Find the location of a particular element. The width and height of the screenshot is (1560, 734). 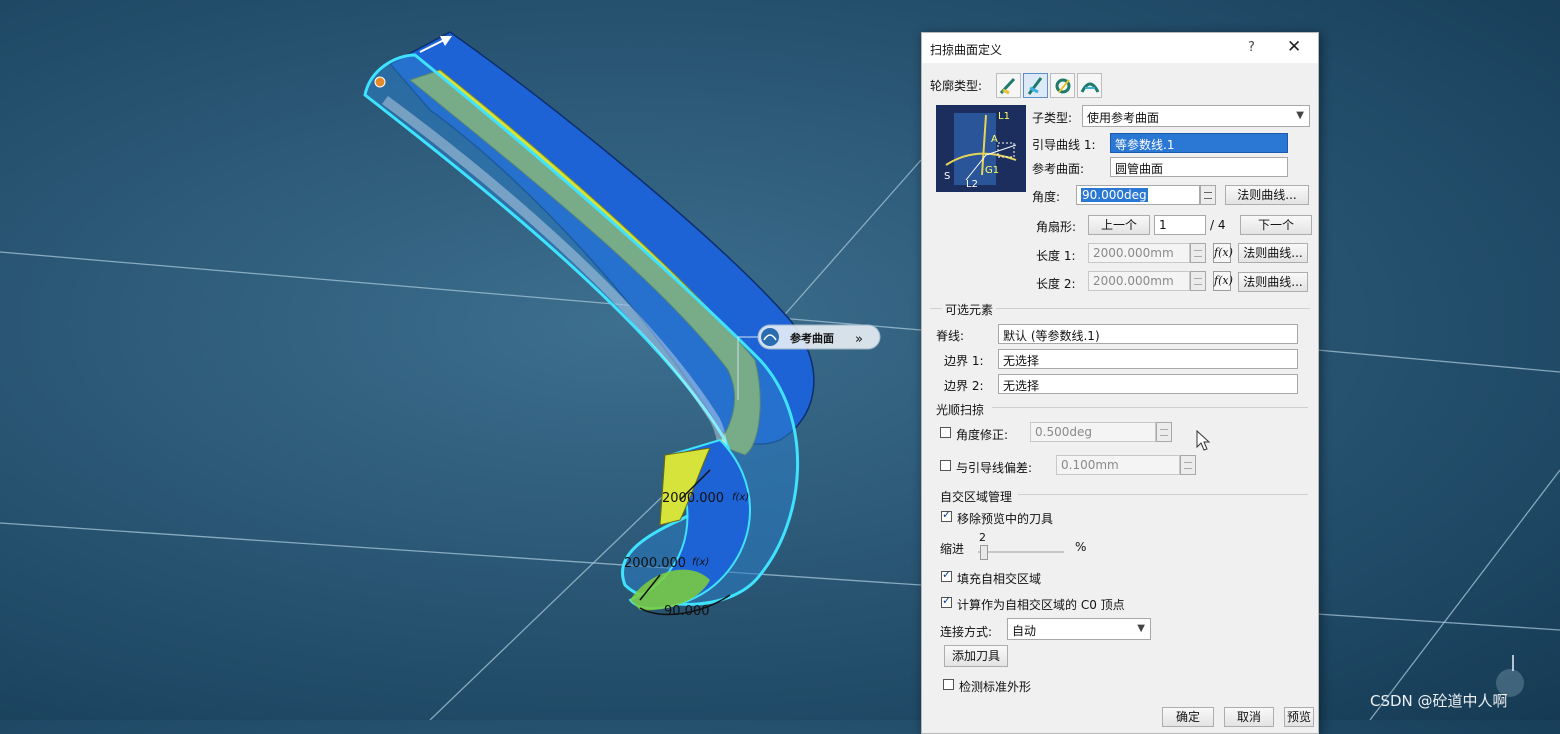

shrink-unit: % is located at coordinates (1081, 547).